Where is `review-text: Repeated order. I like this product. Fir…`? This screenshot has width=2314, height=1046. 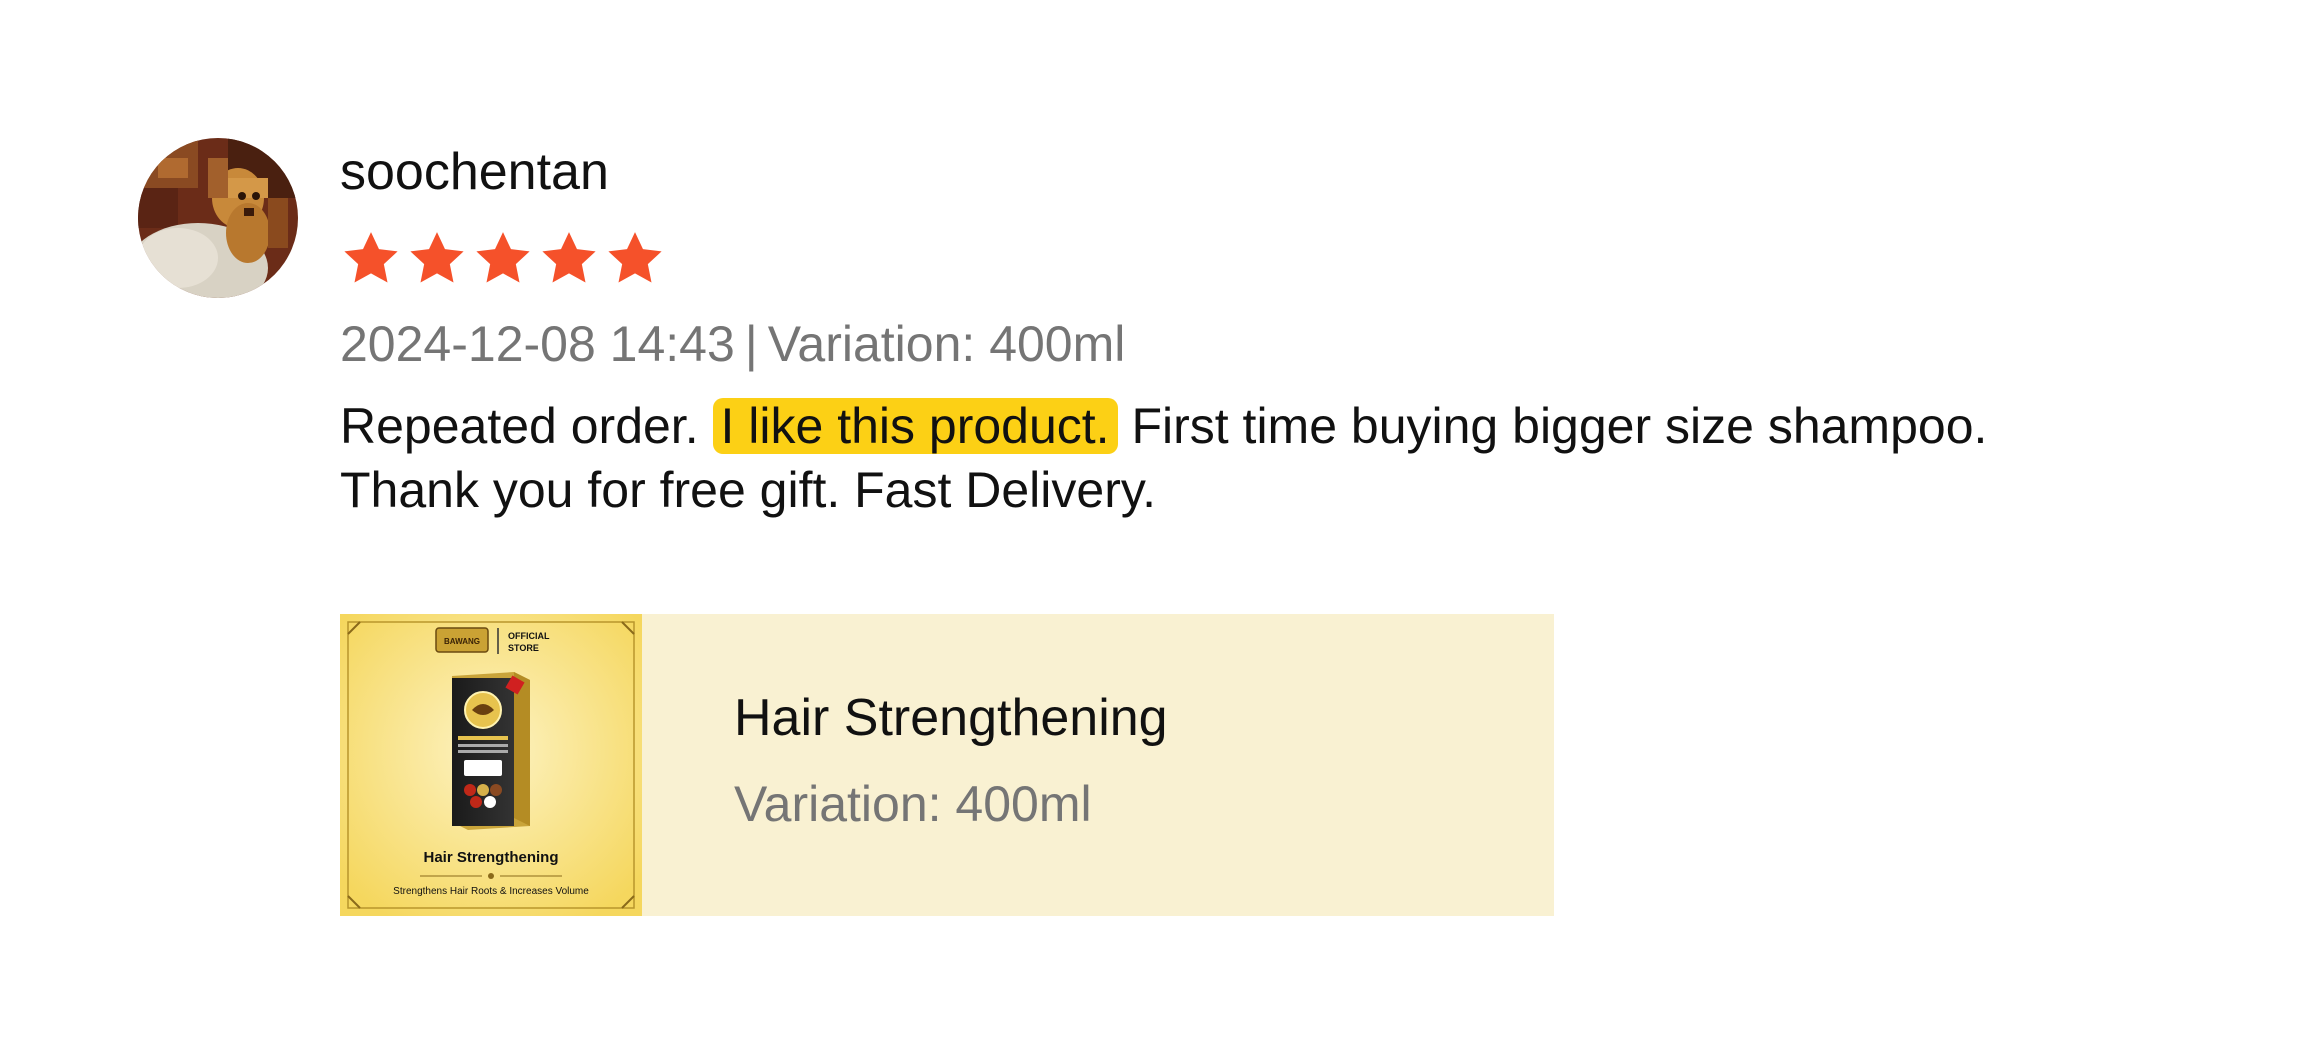
review-text: Repeated order. I like this product. Fir… is located at coordinates (1280, 458).